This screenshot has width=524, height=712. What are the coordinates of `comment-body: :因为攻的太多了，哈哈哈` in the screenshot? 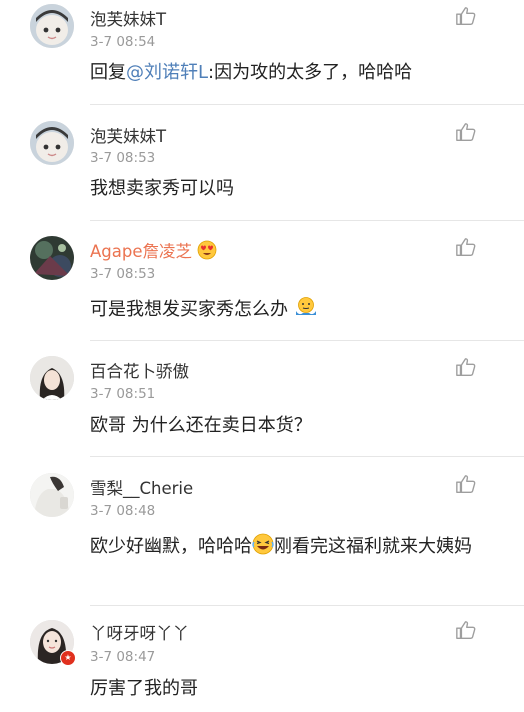 It's located at (310, 72).